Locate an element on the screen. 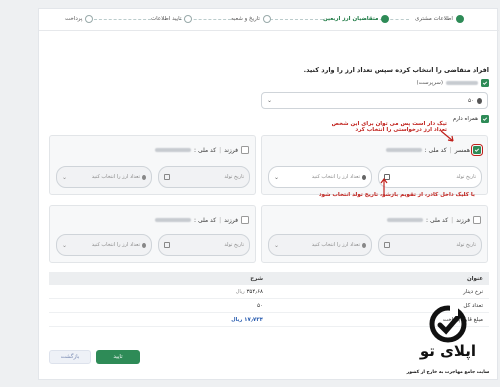  annotation-line: تعداد ارز درخواستی را انتخاب کرد is located at coordinates (401, 130).